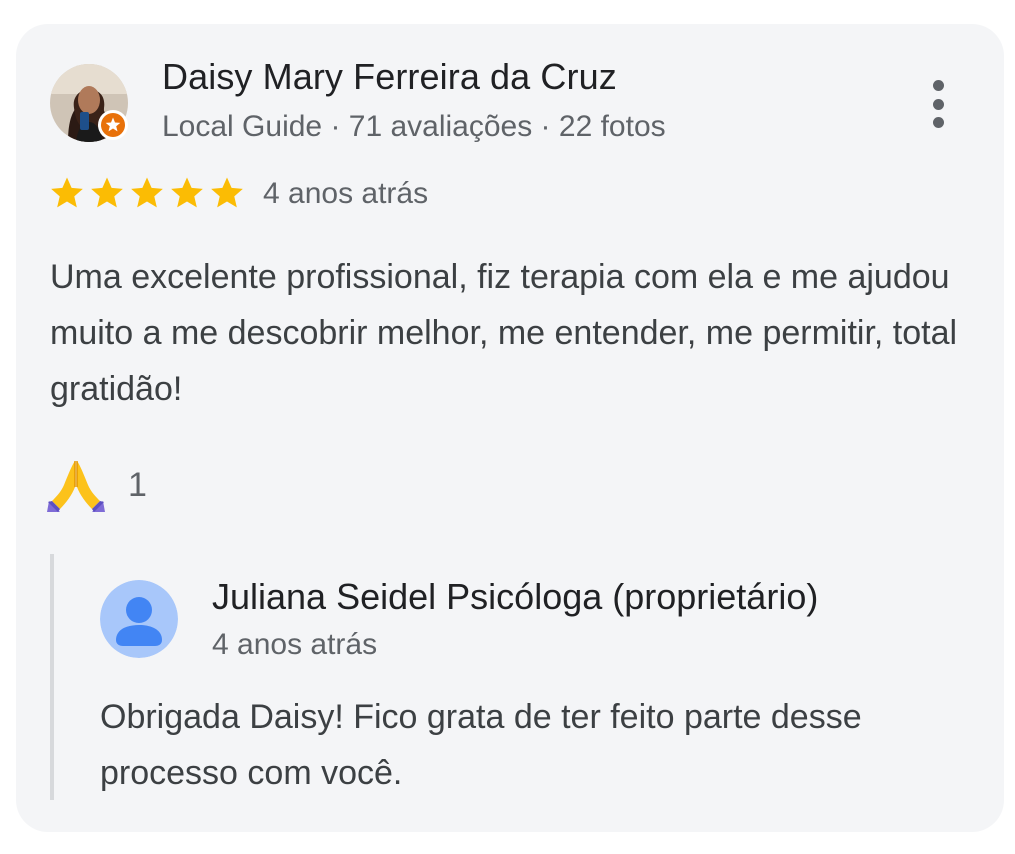 The width and height of the screenshot is (1015, 854). I want to click on reaction-count: 1, so click(137, 484).